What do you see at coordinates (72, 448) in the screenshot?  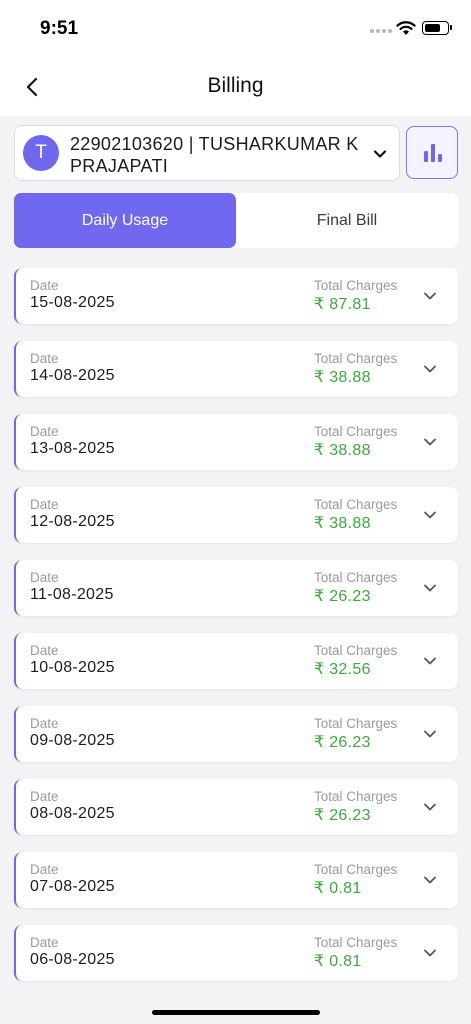 I see `date-value: 13-08-2025` at bounding box center [72, 448].